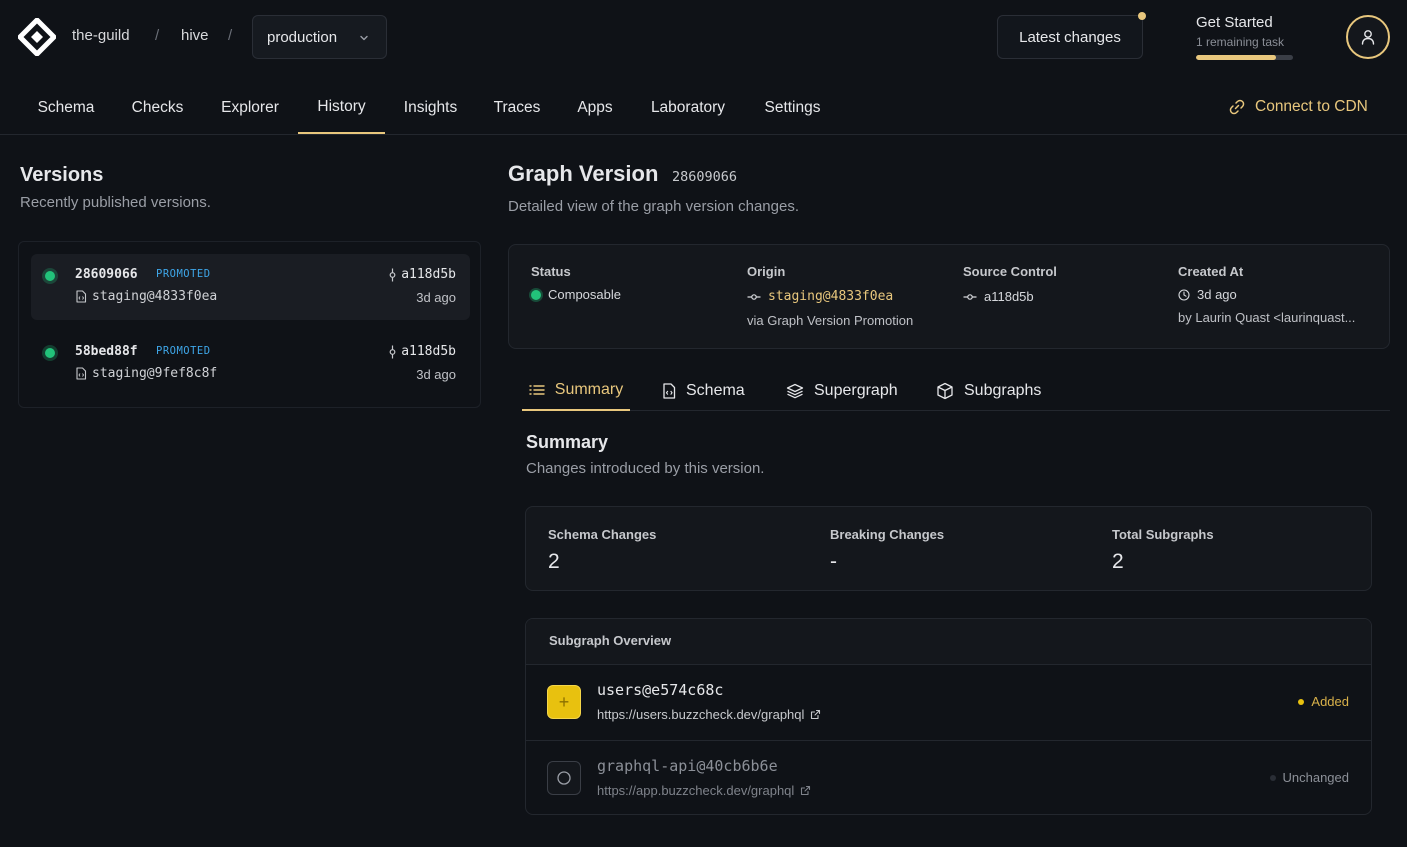  Describe the element at coordinates (583, 173) in the screenshot. I see `page-title: Graph Version` at that location.